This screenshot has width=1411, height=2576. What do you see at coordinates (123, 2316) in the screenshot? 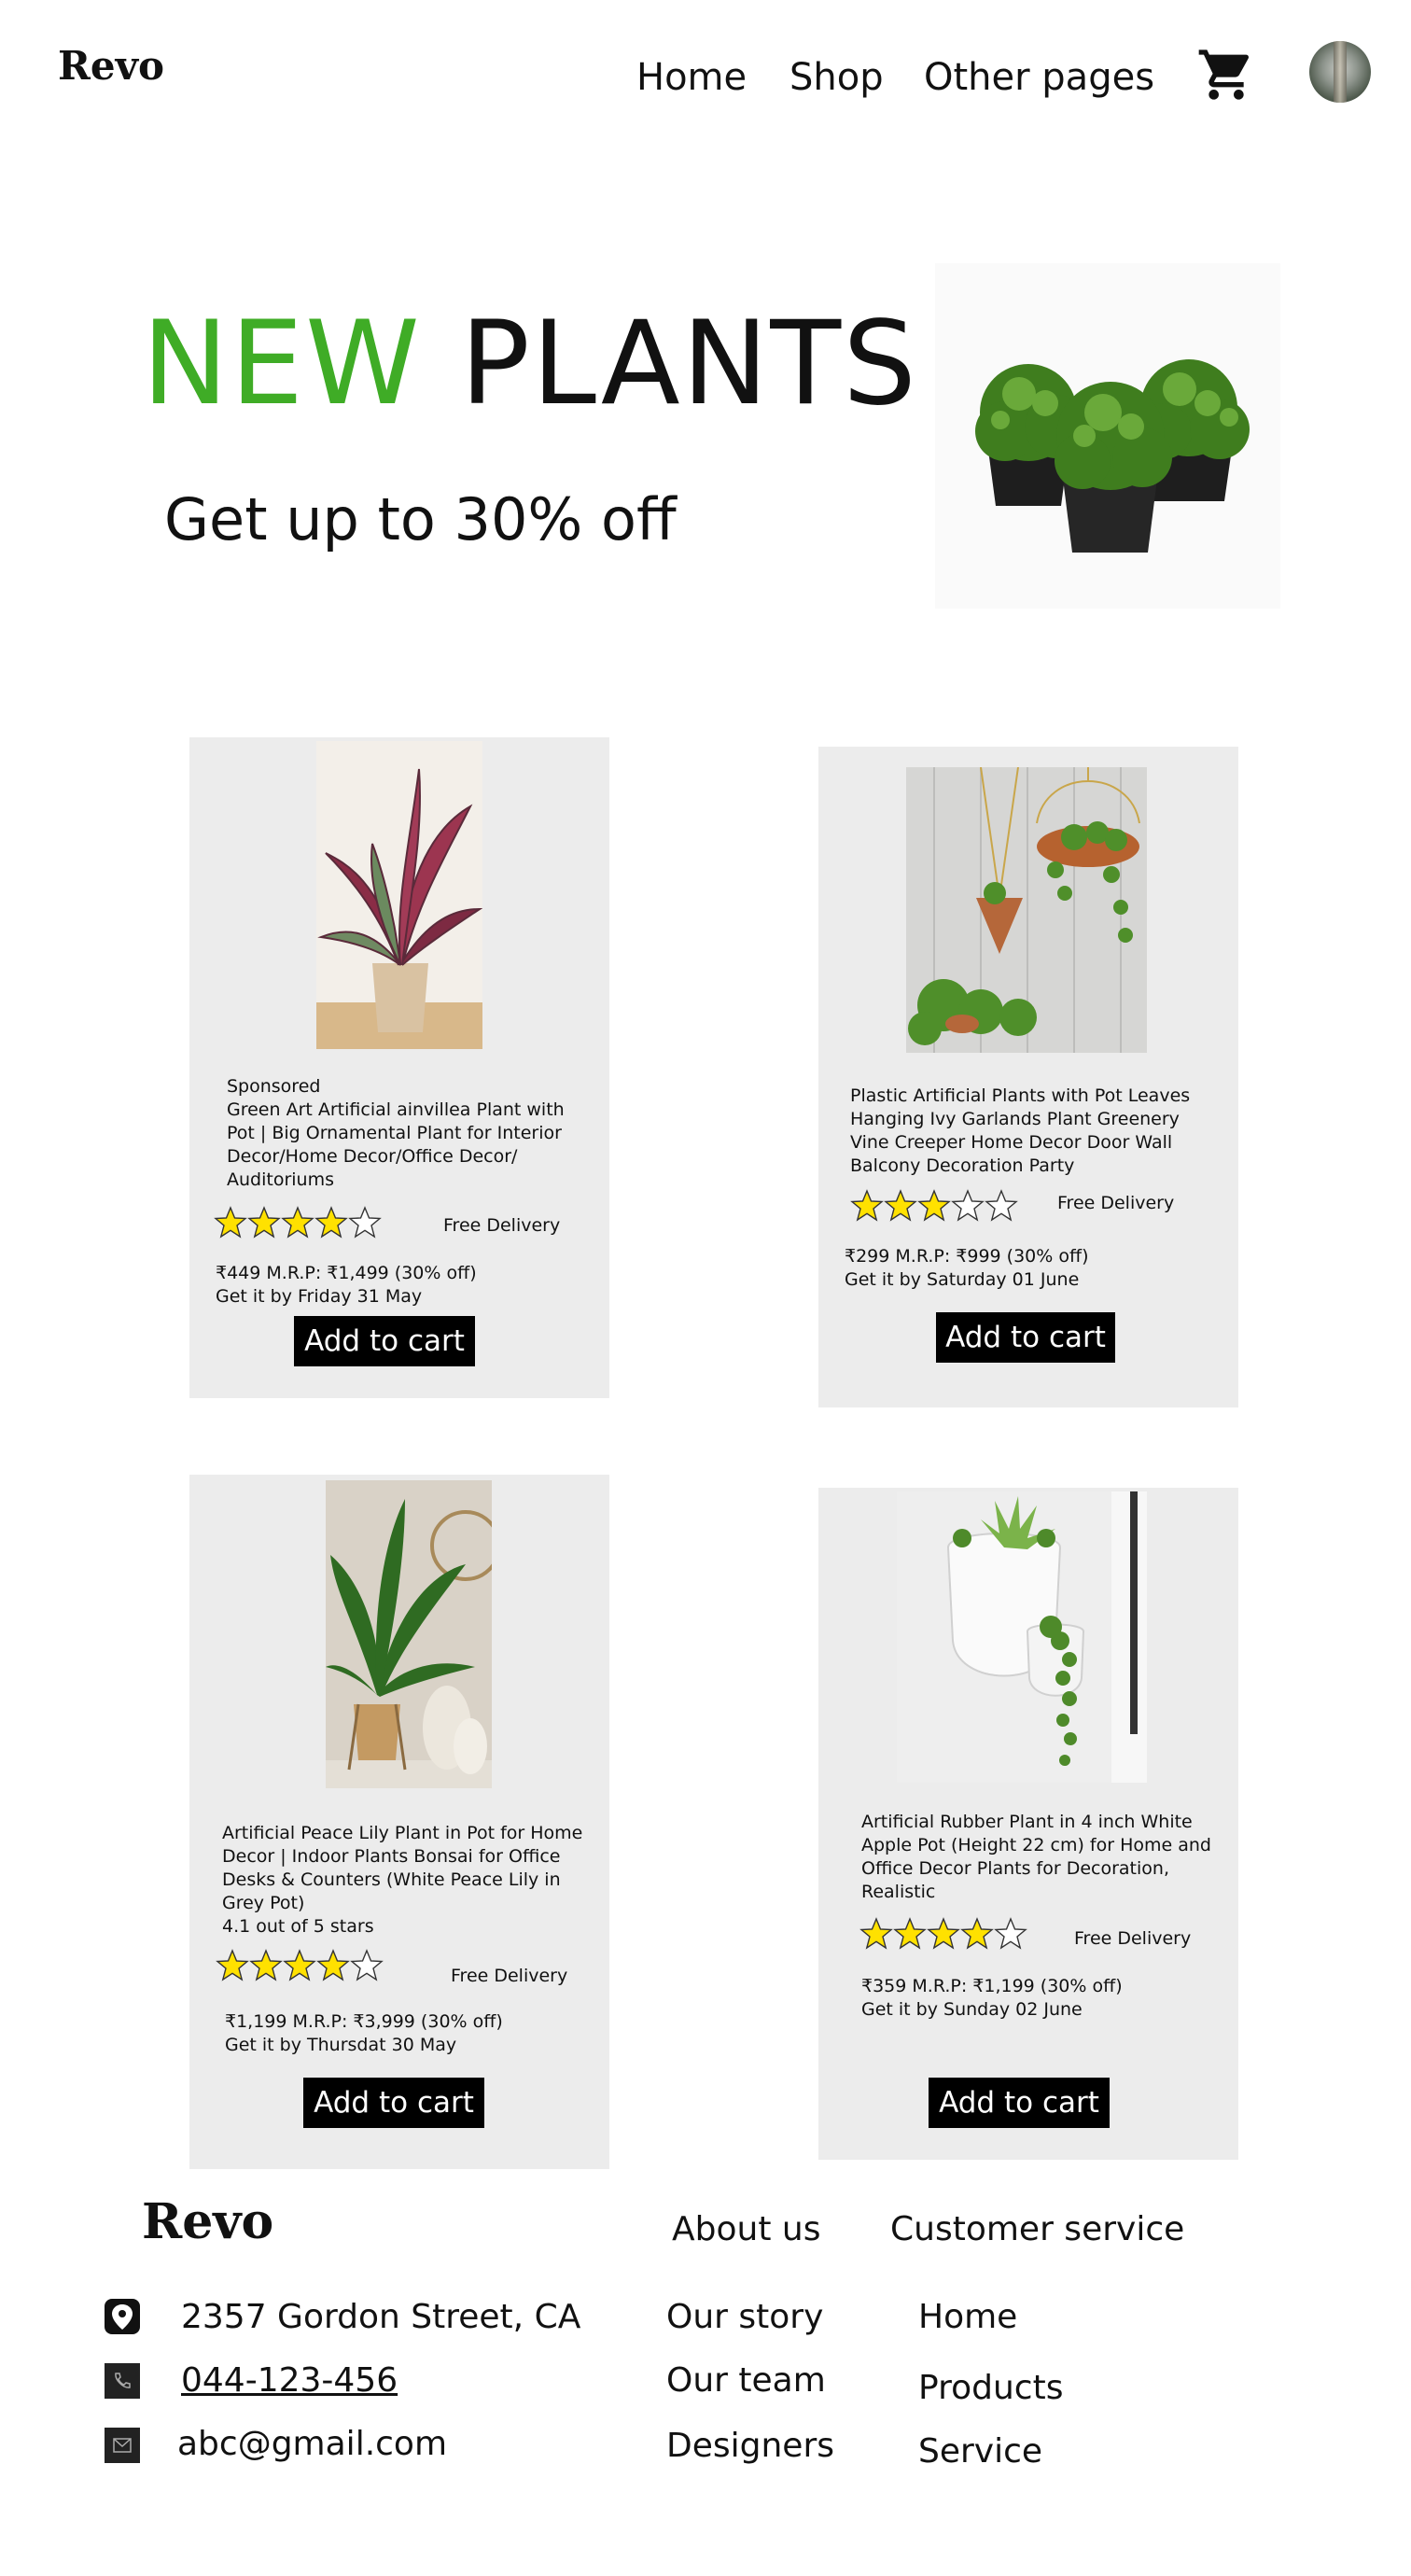
I see `location-pin-icon` at bounding box center [123, 2316].